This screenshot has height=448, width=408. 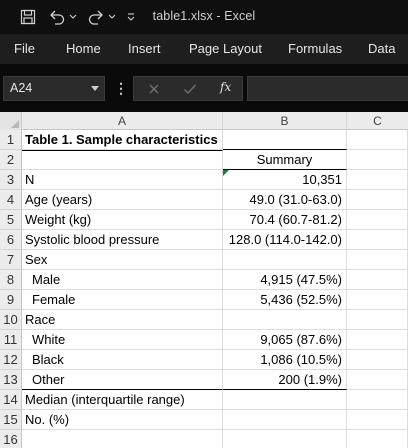 What do you see at coordinates (15, 124) in the screenshot?
I see `select-all-triangle-icon` at bounding box center [15, 124].